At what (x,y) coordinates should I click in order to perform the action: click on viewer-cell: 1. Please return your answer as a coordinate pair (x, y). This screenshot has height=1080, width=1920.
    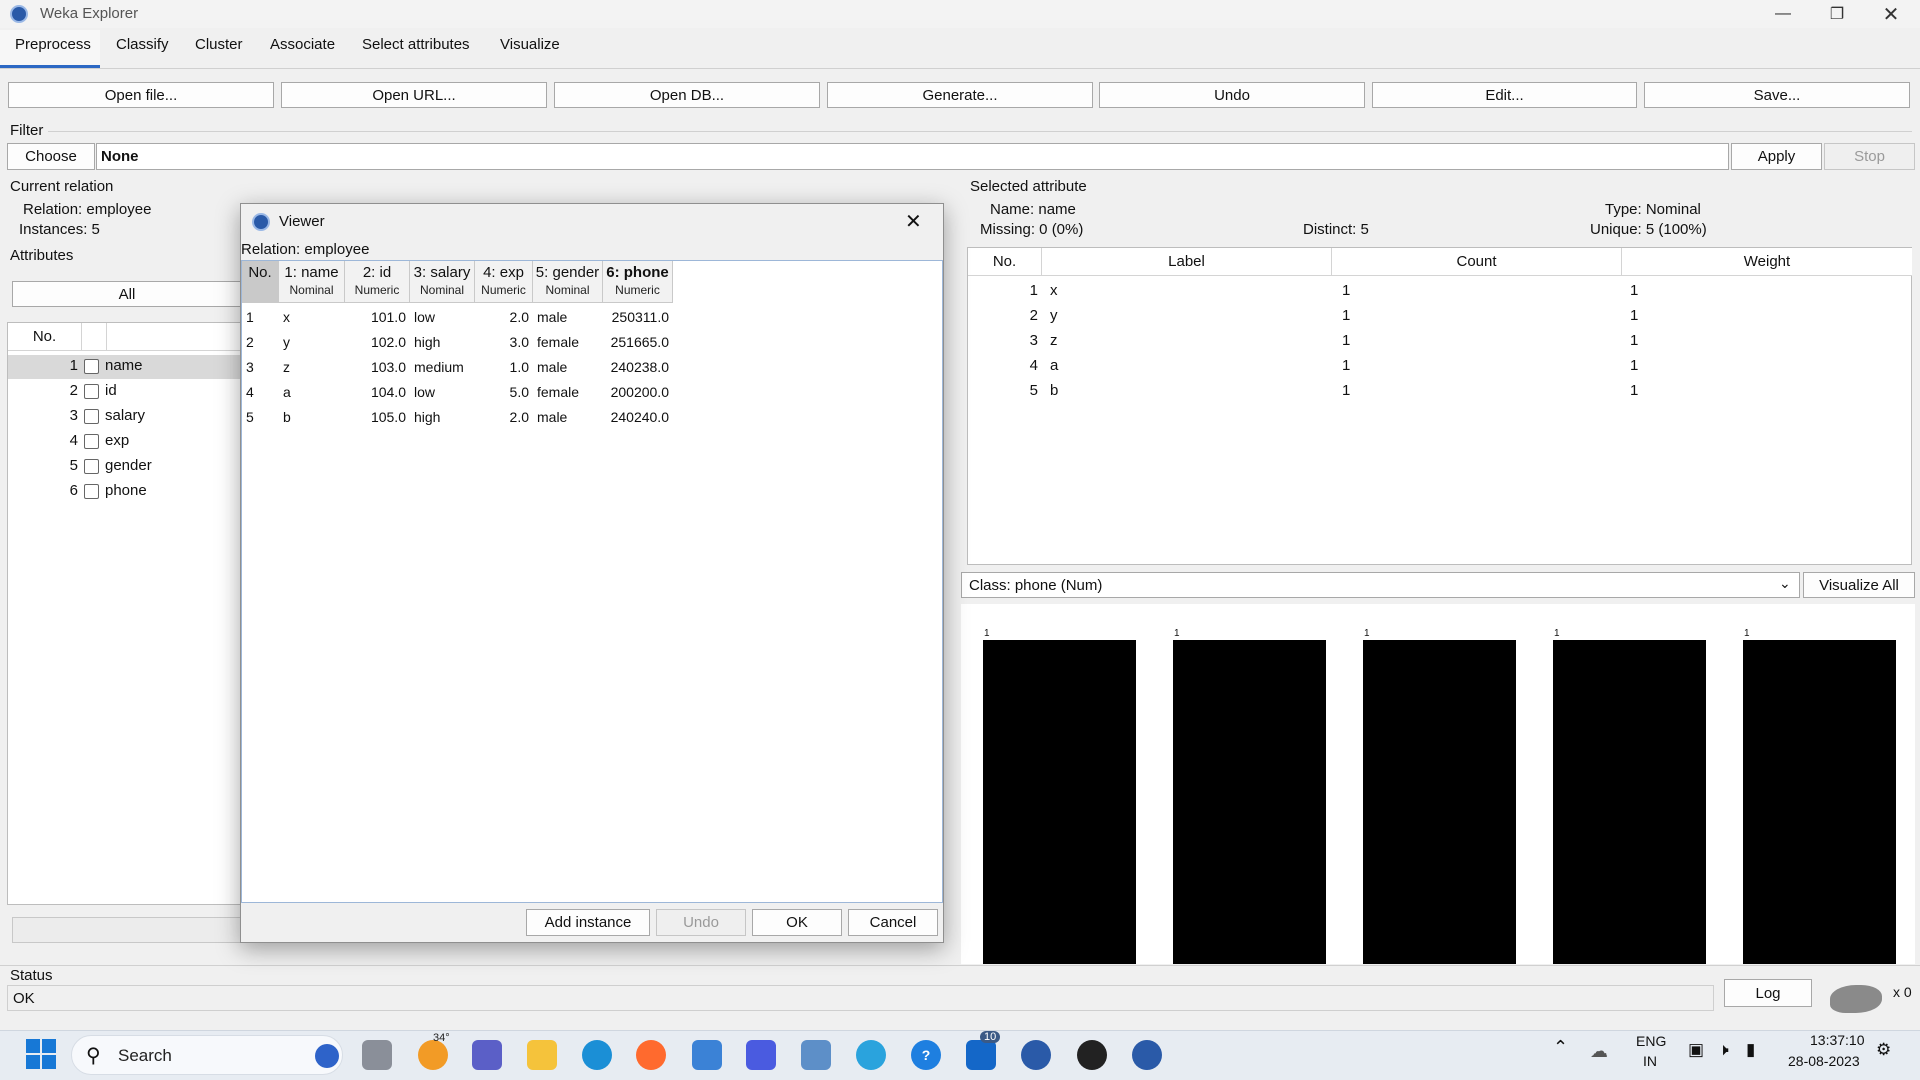
    Looking at the image, I should click on (260, 317).